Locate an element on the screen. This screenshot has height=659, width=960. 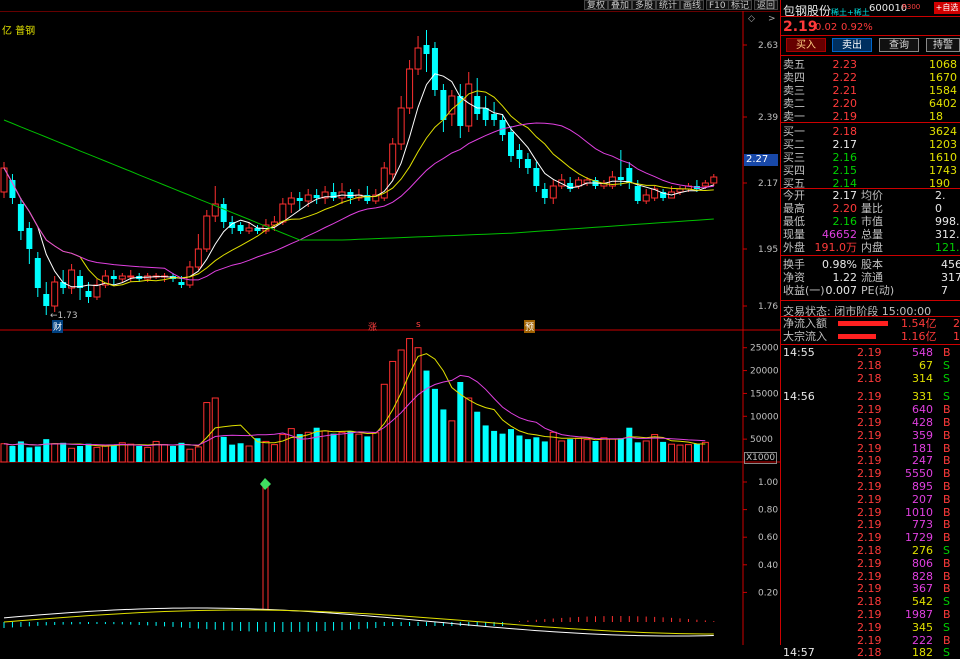
order-label: 买四 is located at coordinates (794, 170).